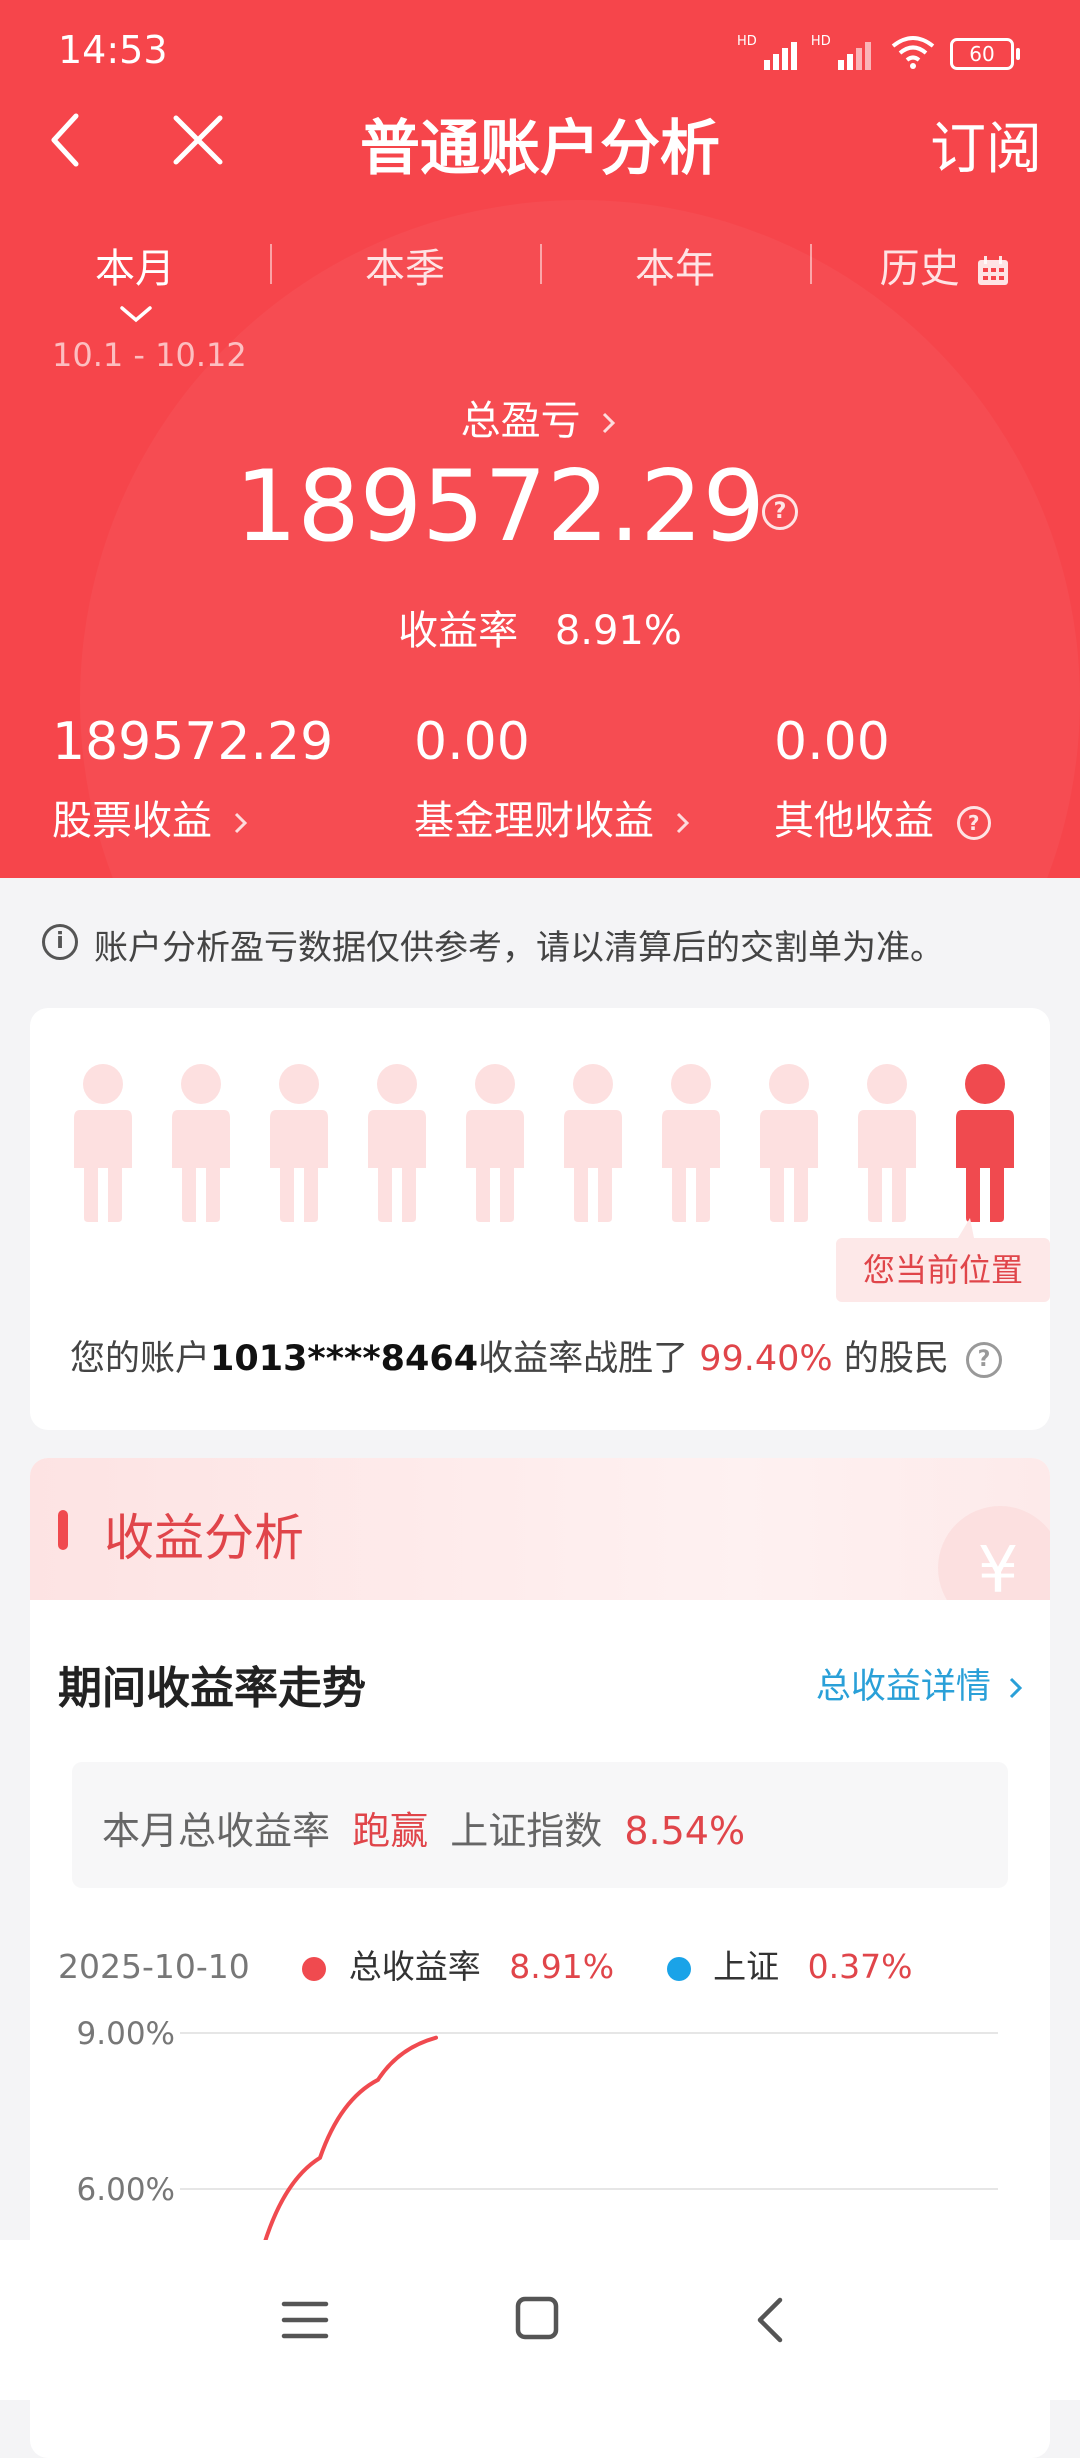  I want to click on total-pnl-link: 总盈亏, so click(540, 417).